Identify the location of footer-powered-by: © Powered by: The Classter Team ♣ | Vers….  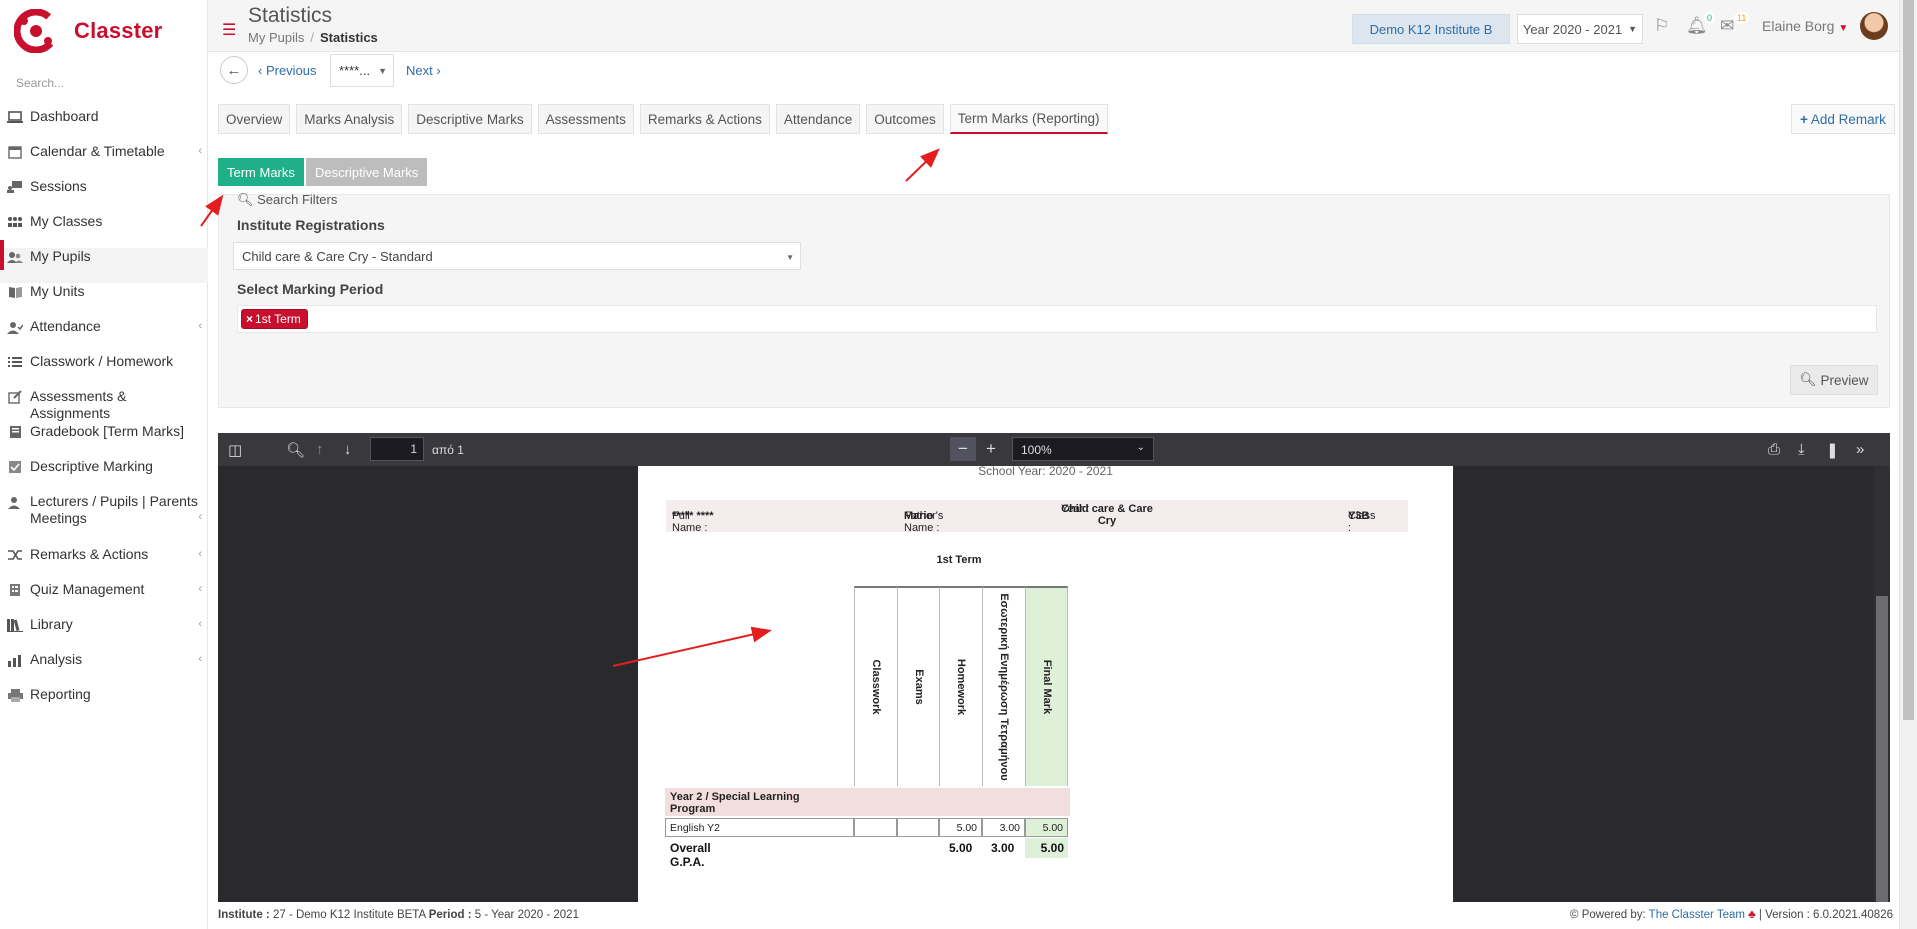
(1731, 915).